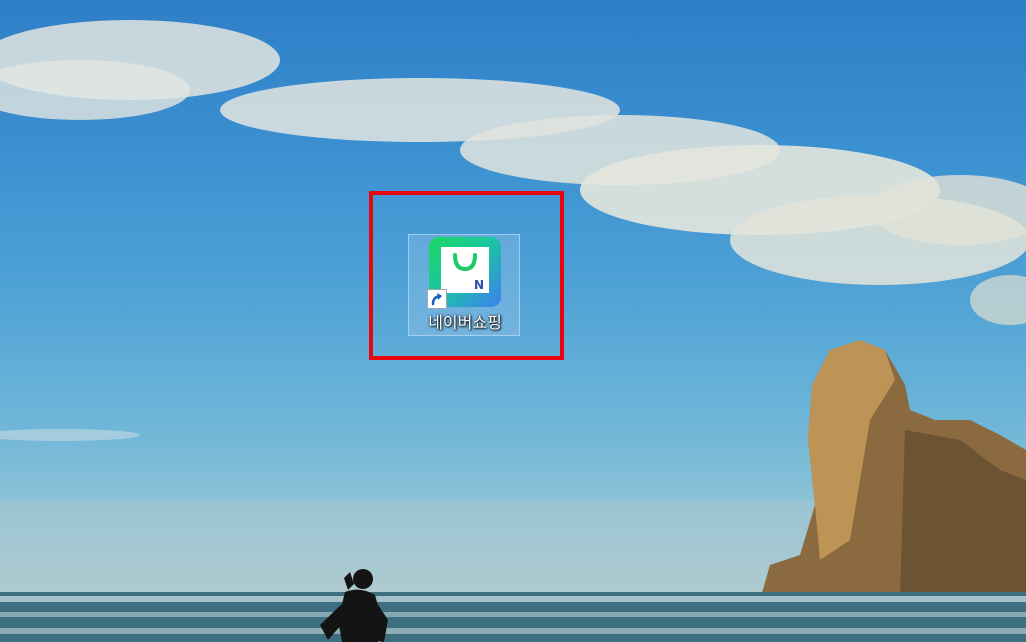 The height and width of the screenshot is (642, 1026). I want to click on shortcut-arrow-icon, so click(437, 299).